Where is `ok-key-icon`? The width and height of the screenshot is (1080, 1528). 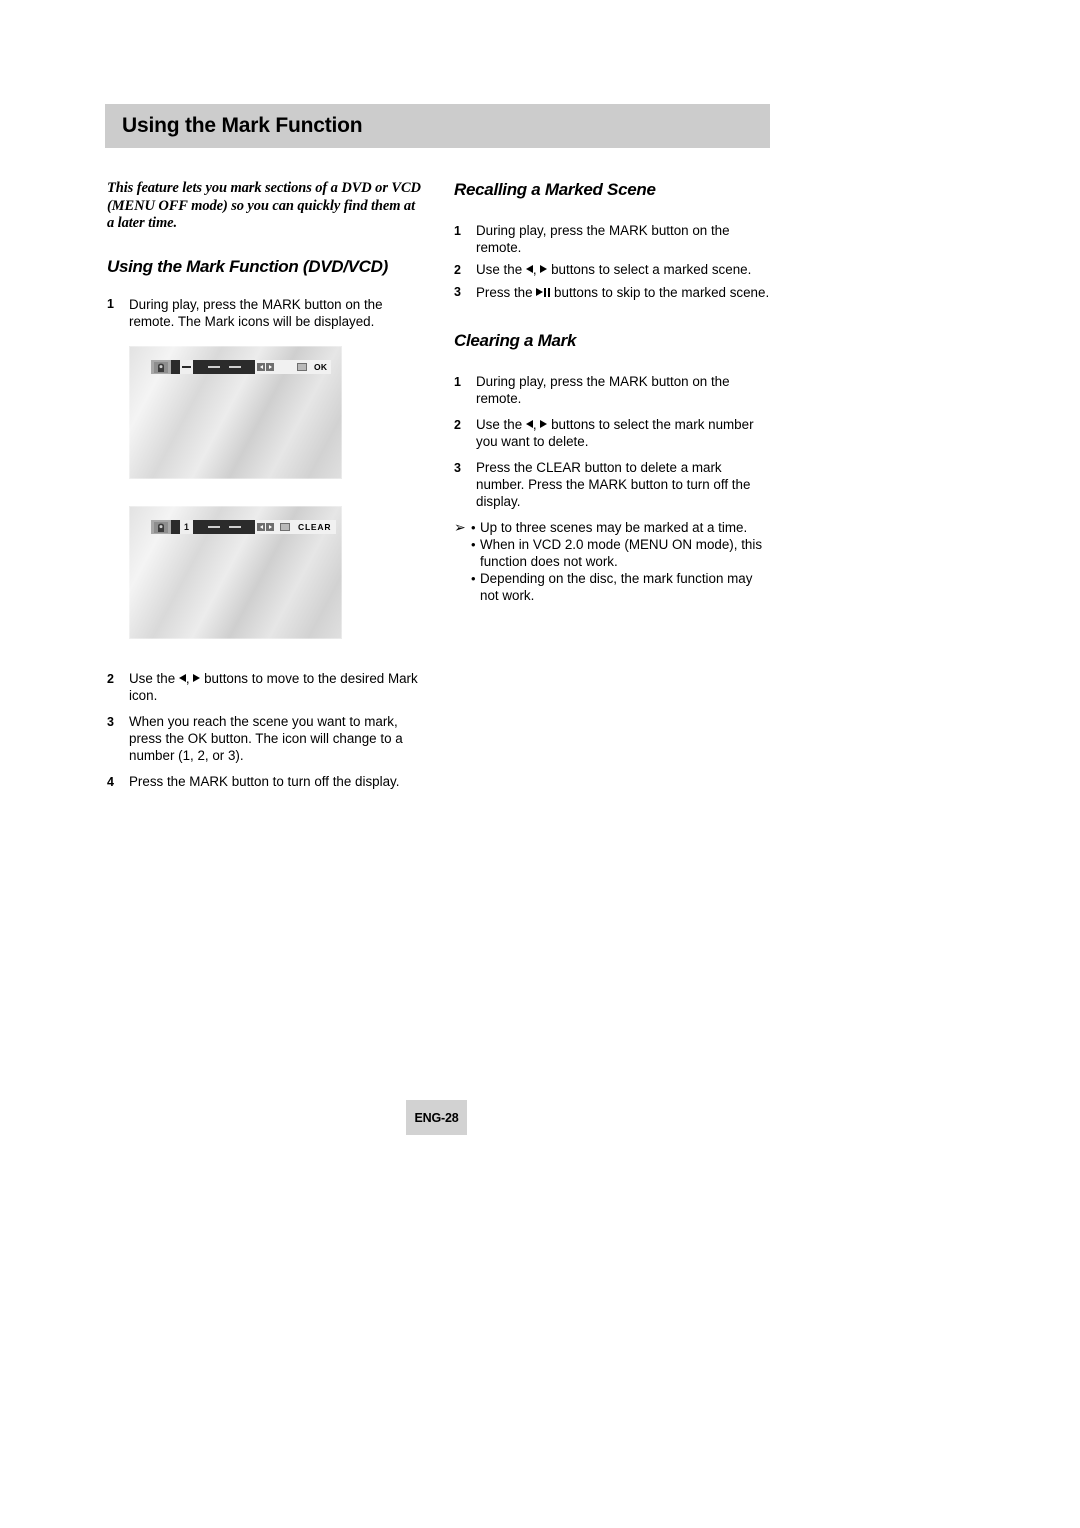
ok-key-icon is located at coordinates (301, 367).